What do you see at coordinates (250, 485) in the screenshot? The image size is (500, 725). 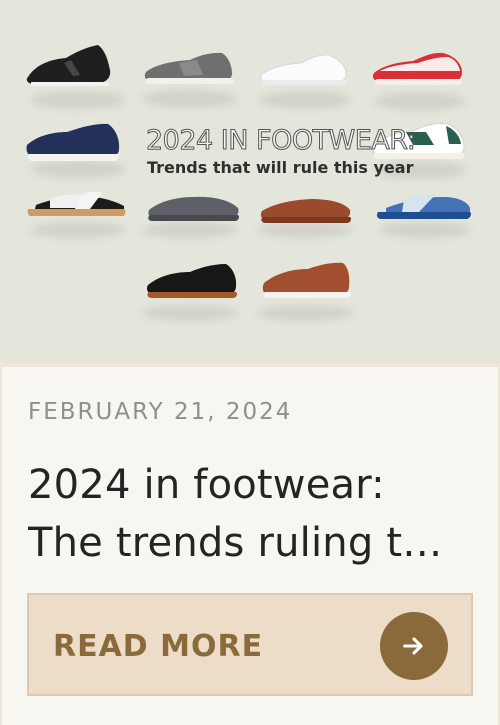 I see `post-title-line-1: 2024 in footwear:` at bounding box center [250, 485].